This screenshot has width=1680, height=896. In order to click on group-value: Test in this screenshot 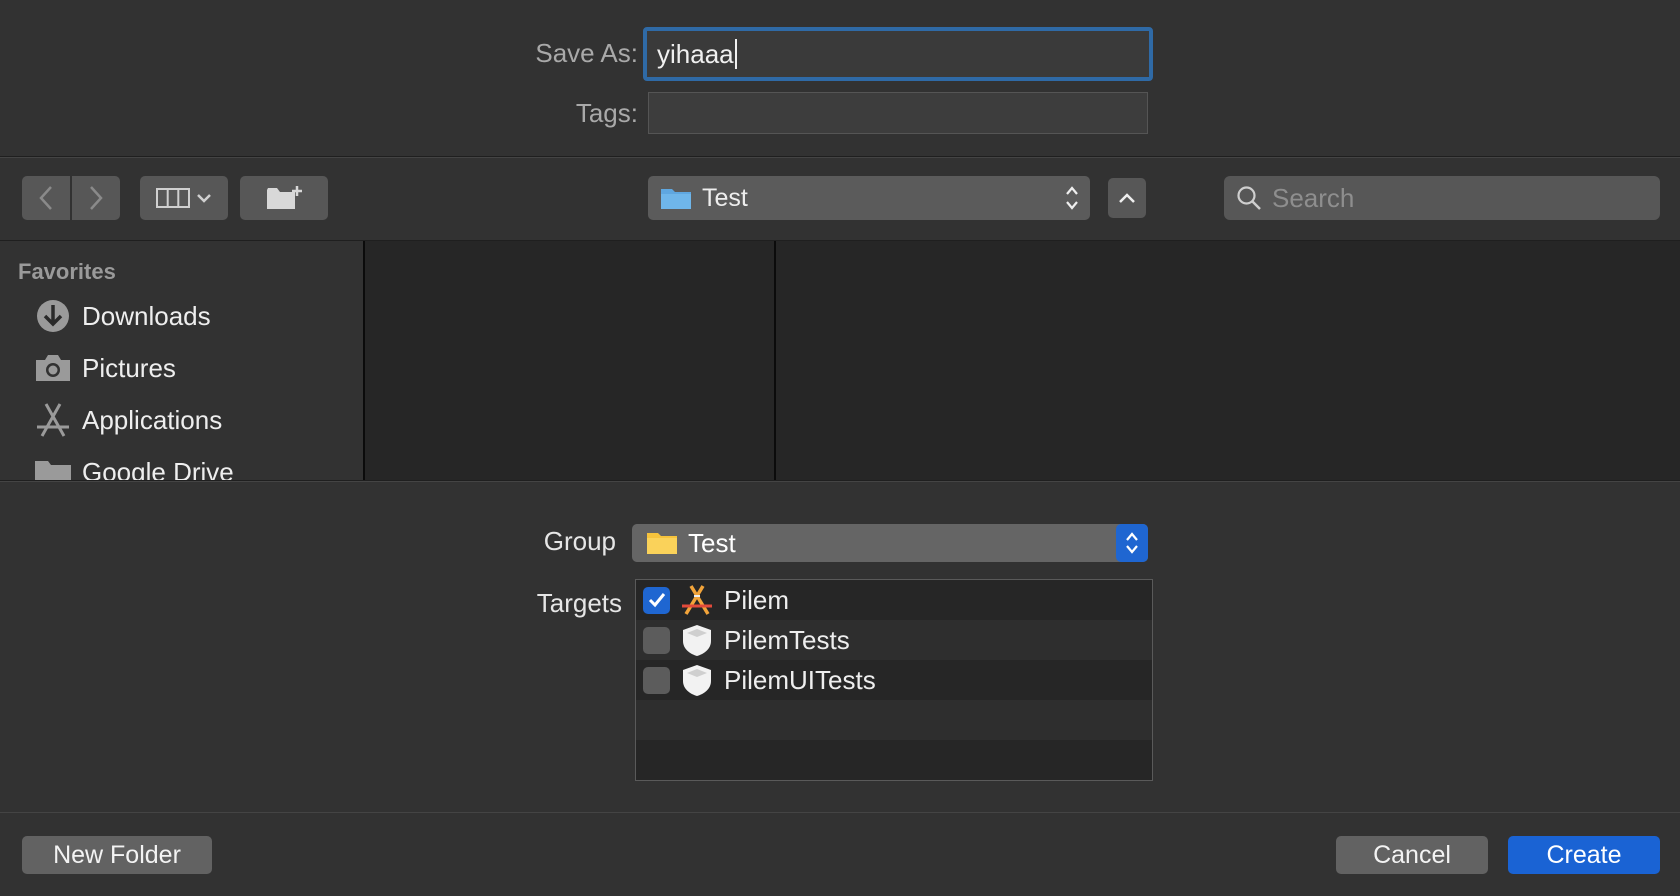, I will do `click(712, 542)`.